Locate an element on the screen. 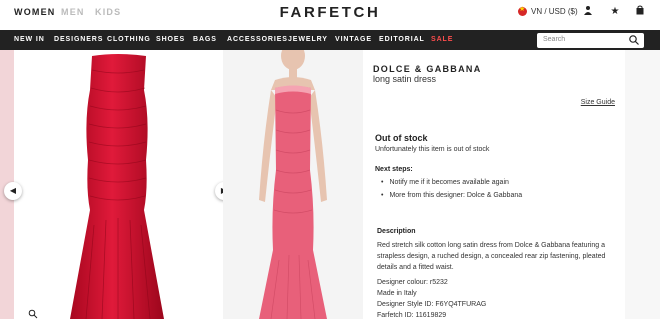 This screenshot has height=319, width=660. nav-clothing: CLOTHING is located at coordinates (129, 39).